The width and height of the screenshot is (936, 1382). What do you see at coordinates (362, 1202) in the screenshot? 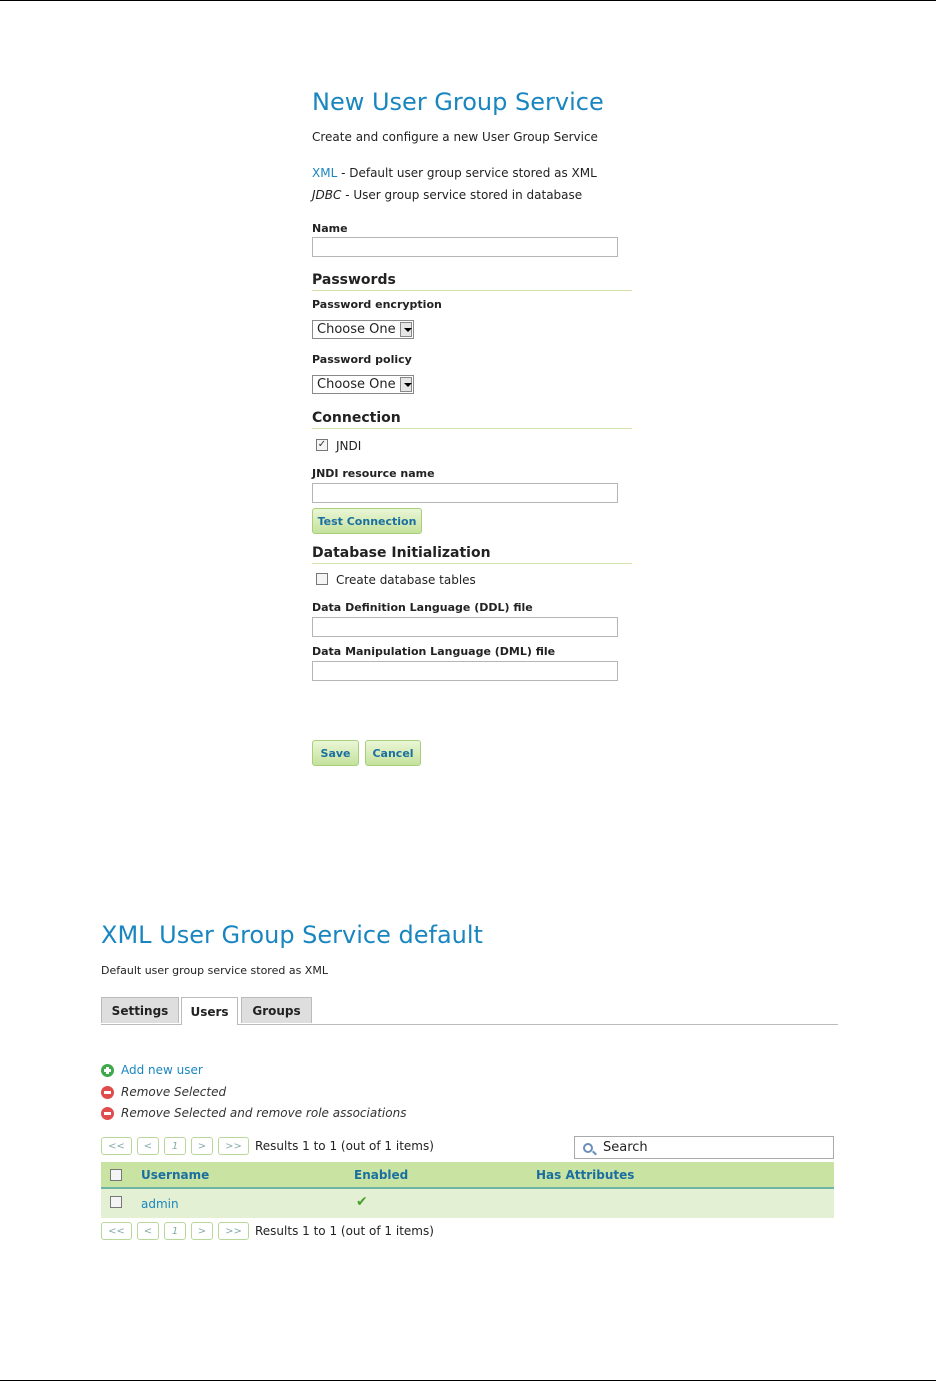
I see `checkmark-icon: ✔` at bounding box center [362, 1202].